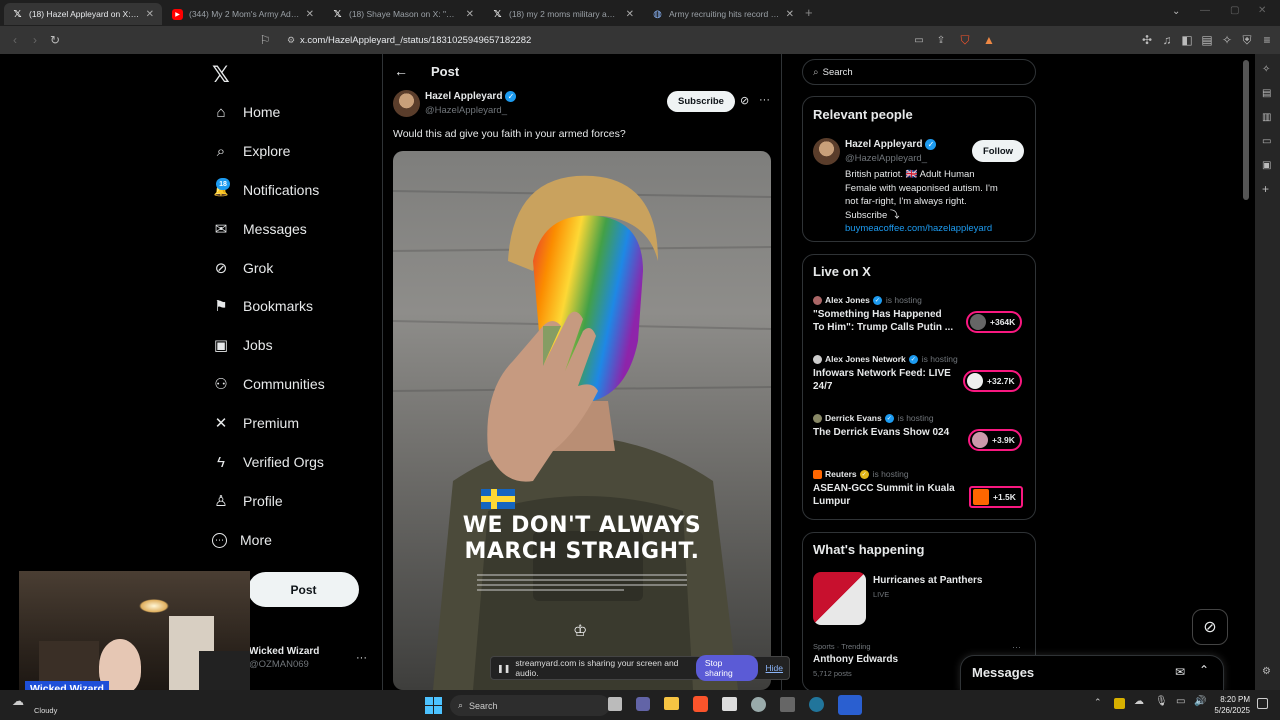 This screenshot has width=1280, height=720. Describe the element at coordinates (787, 704) in the screenshot. I see `app-taskbar-icon` at that location.